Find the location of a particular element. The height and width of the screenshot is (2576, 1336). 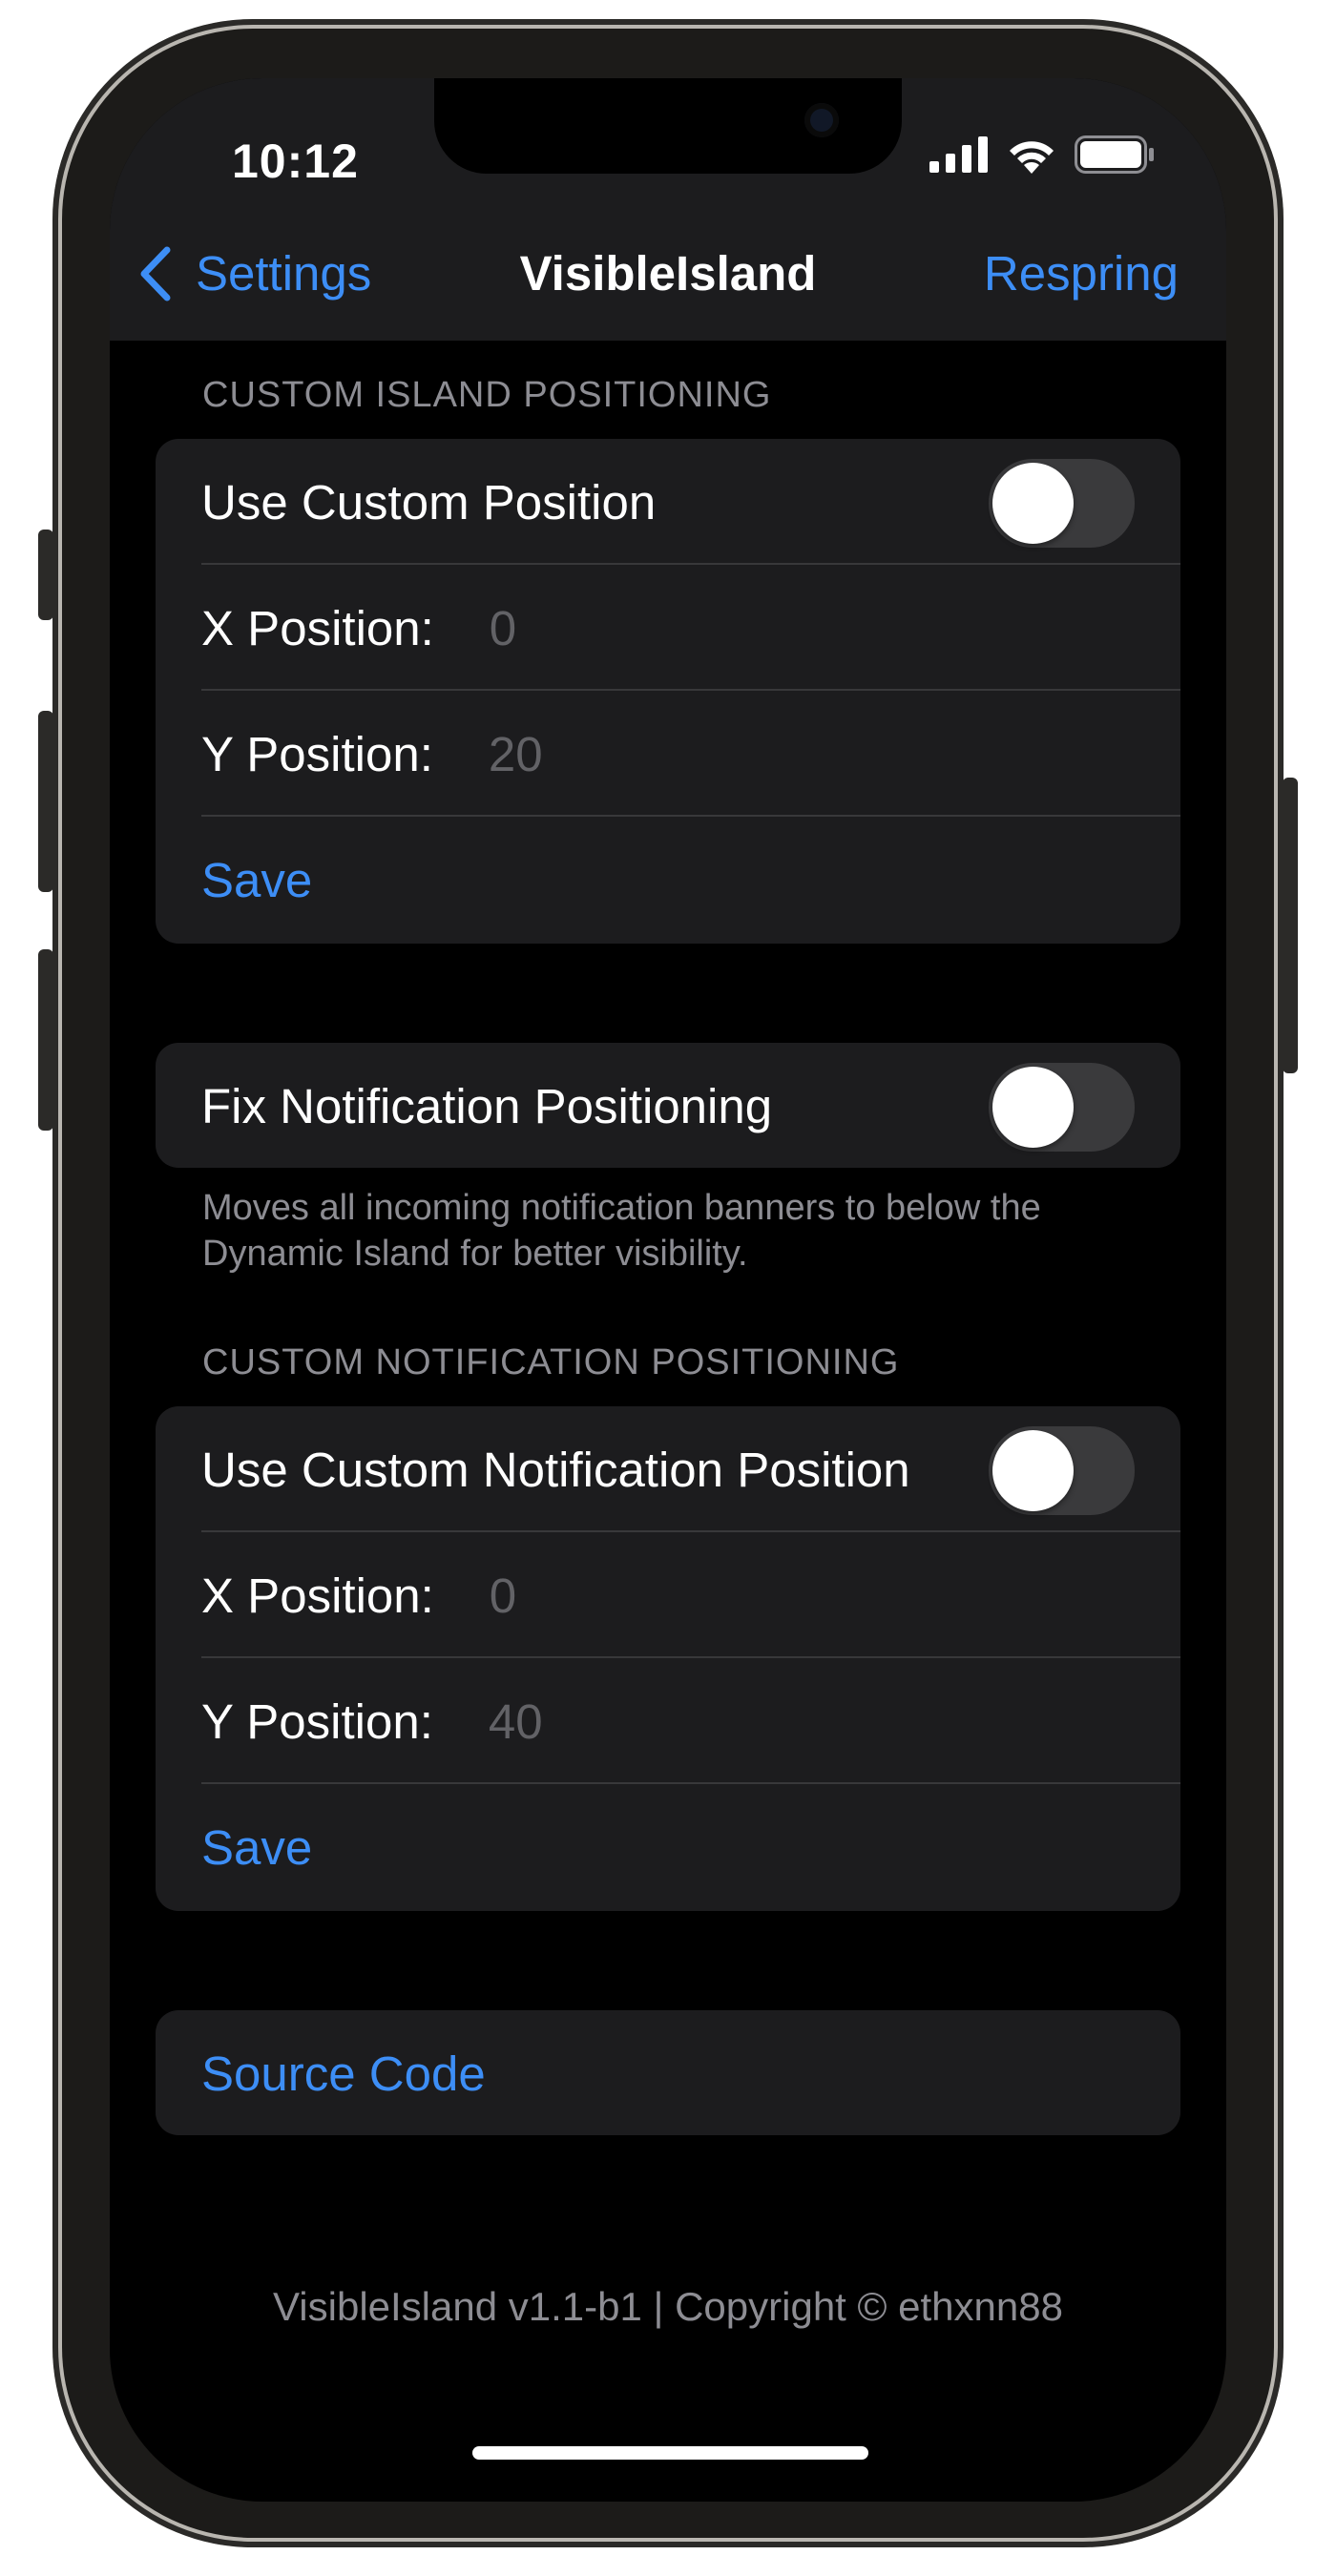

fix-notification-toggle is located at coordinates (1062, 1107).